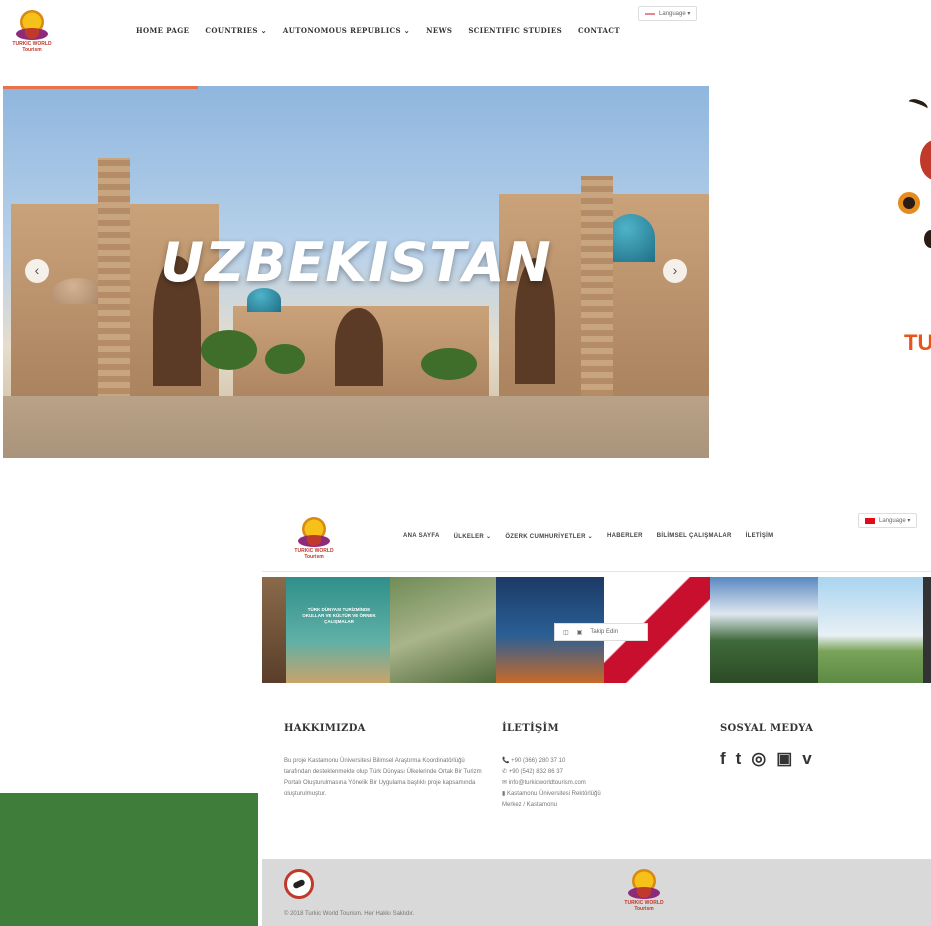  Describe the element at coordinates (599, 30) in the screenshot. I see `nav-contact: CONTACT` at that location.